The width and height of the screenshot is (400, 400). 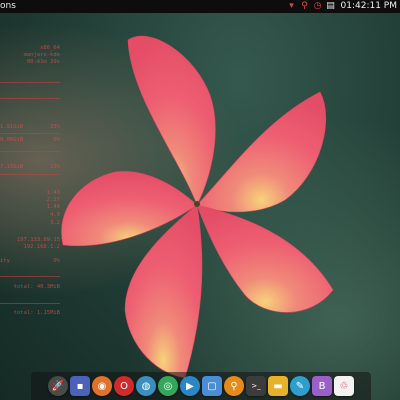 I want to click on calendar-icon: ▤, so click(x=331, y=6).